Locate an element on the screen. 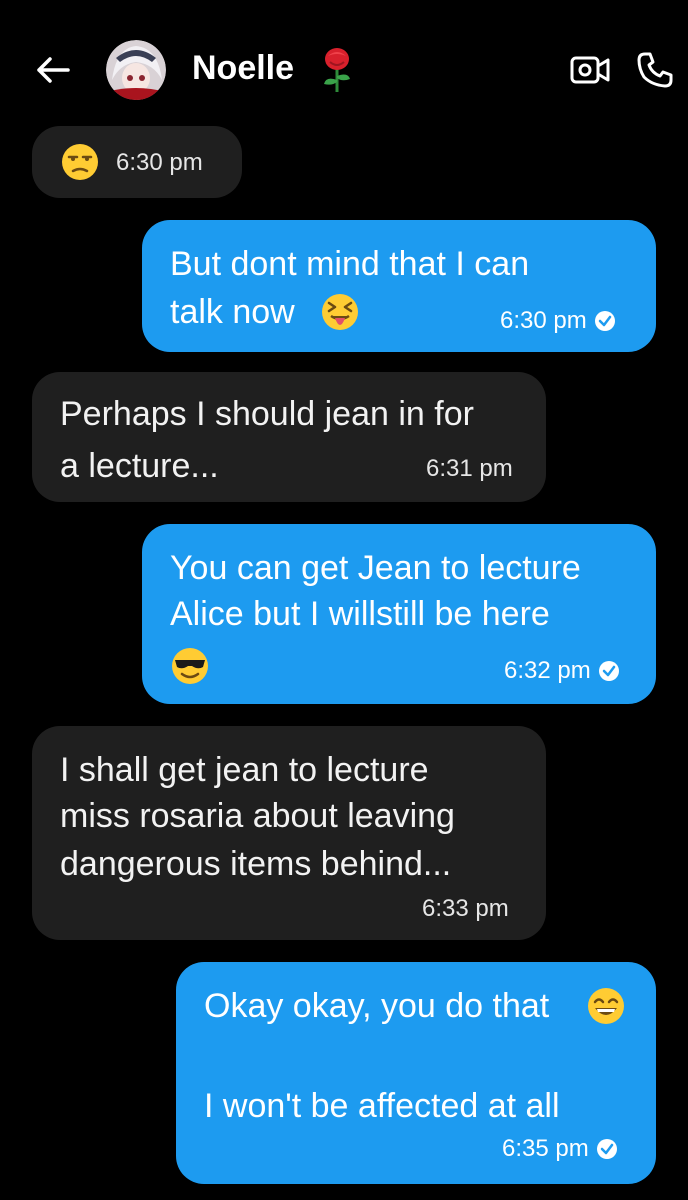 The image size is (688, 1200). contact-avatar is located at coordinates (136, 70).